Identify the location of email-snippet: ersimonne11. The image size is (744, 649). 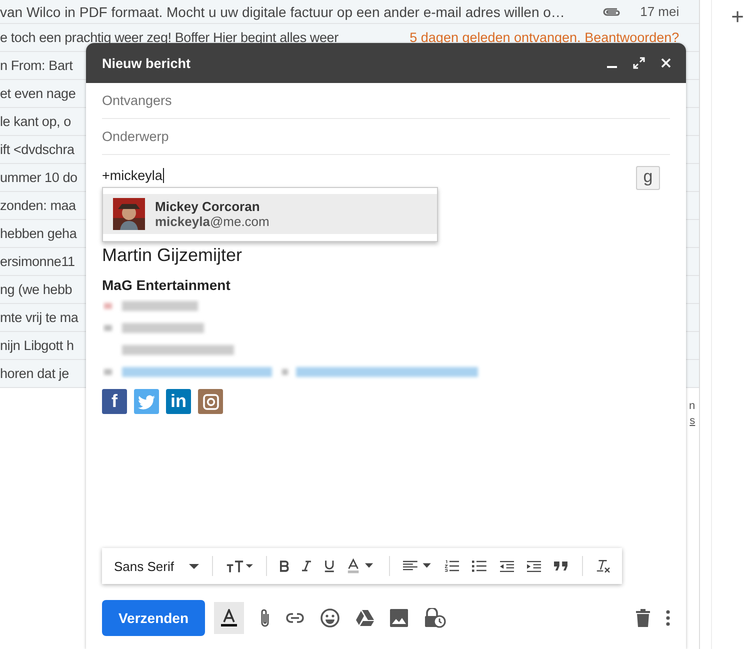
(37, 261).